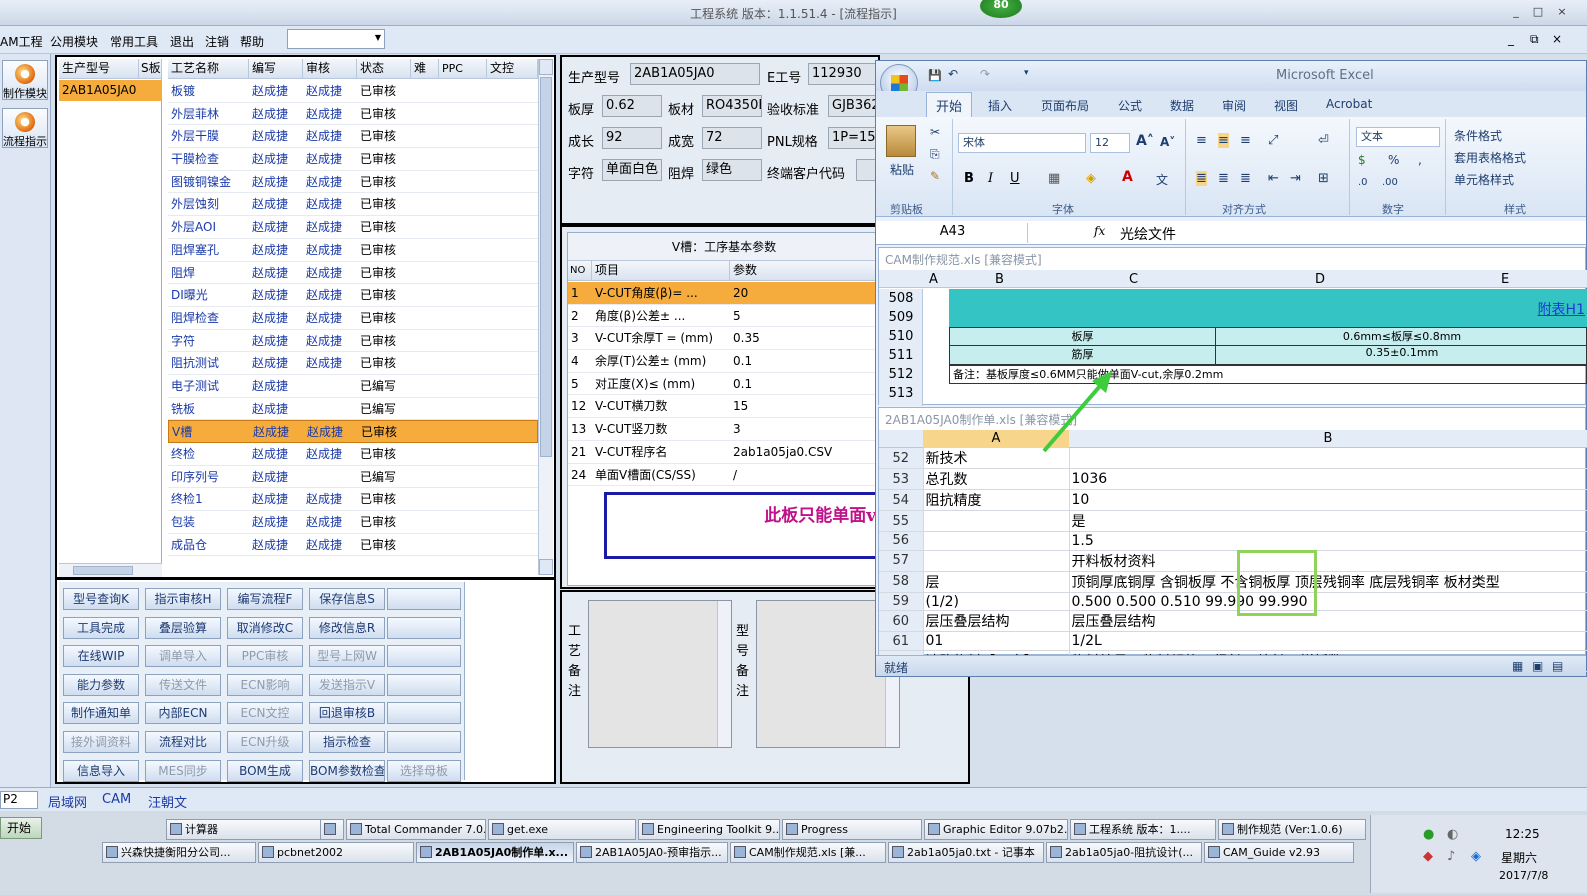  I want to click on e-field: 112930, so click(845, 74).